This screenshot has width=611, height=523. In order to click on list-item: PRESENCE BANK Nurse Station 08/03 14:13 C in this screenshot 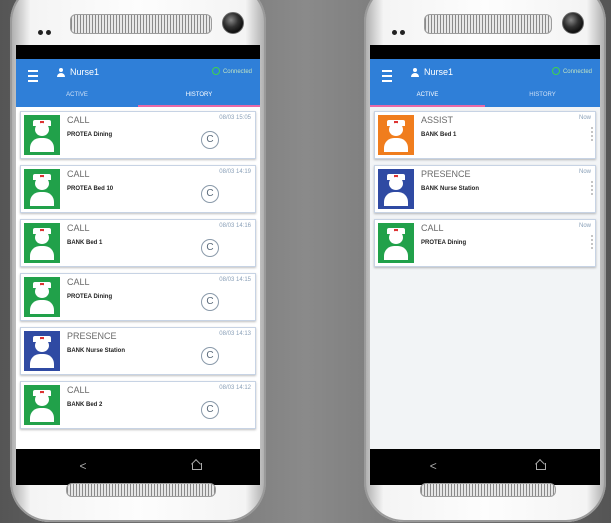, I will do `click(138, 351)`.